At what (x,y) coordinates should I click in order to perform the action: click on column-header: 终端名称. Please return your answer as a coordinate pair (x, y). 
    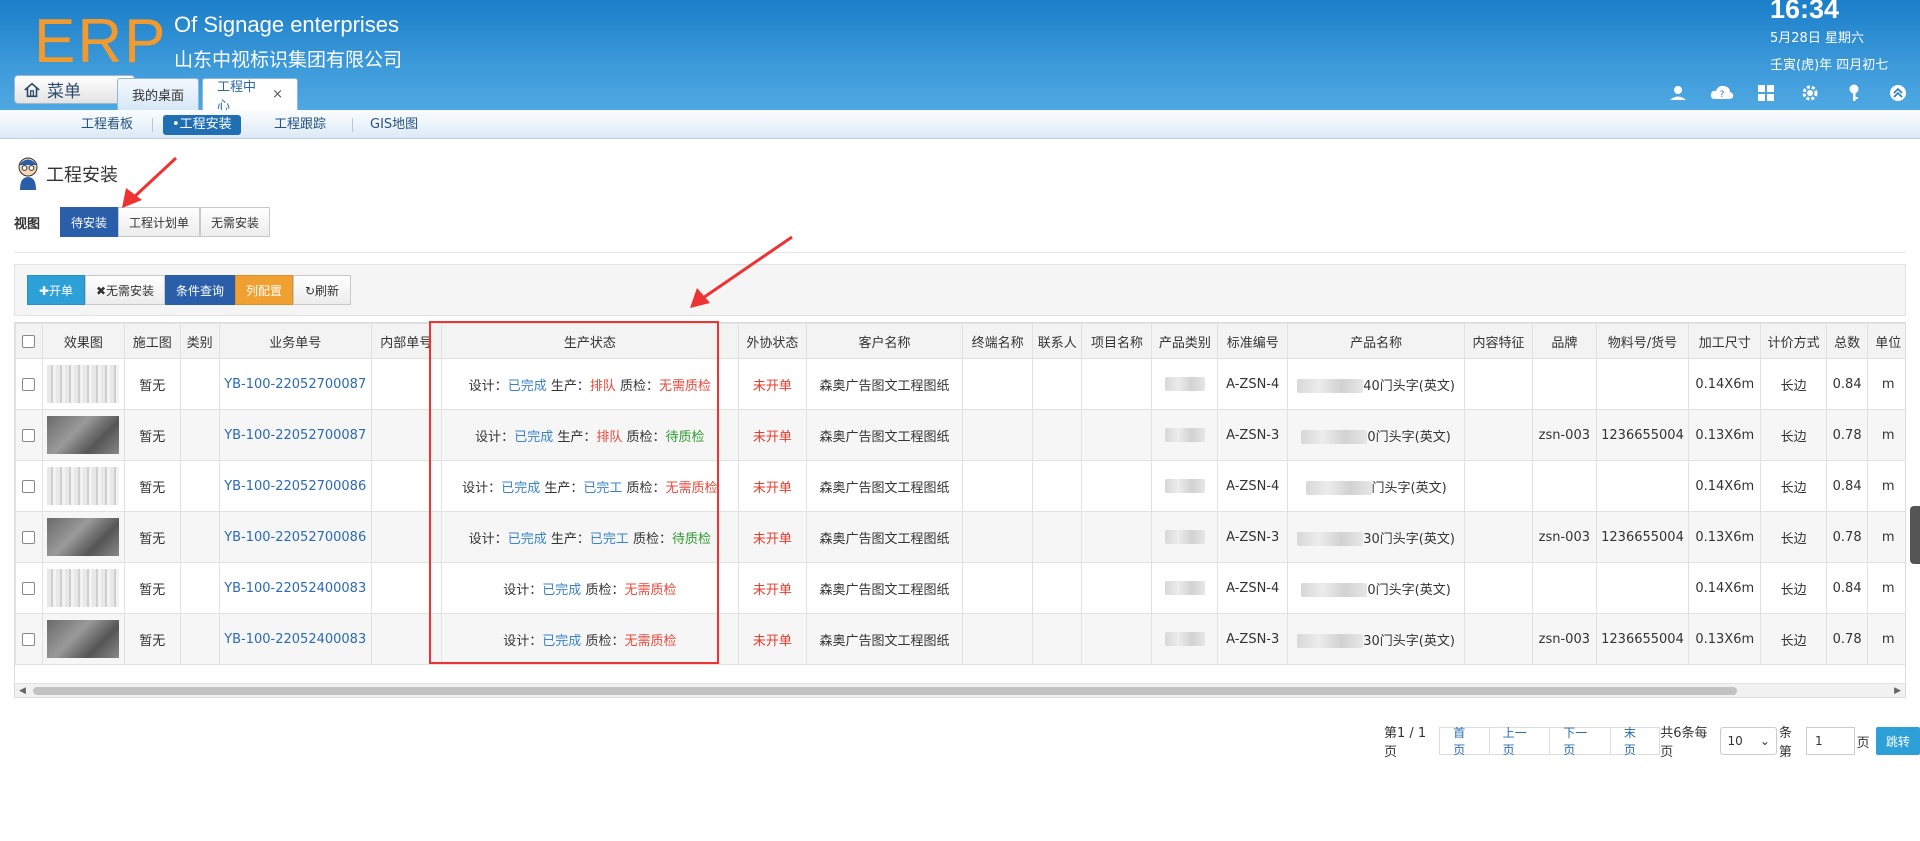
    Looking at the image, I should click on (998, 341).